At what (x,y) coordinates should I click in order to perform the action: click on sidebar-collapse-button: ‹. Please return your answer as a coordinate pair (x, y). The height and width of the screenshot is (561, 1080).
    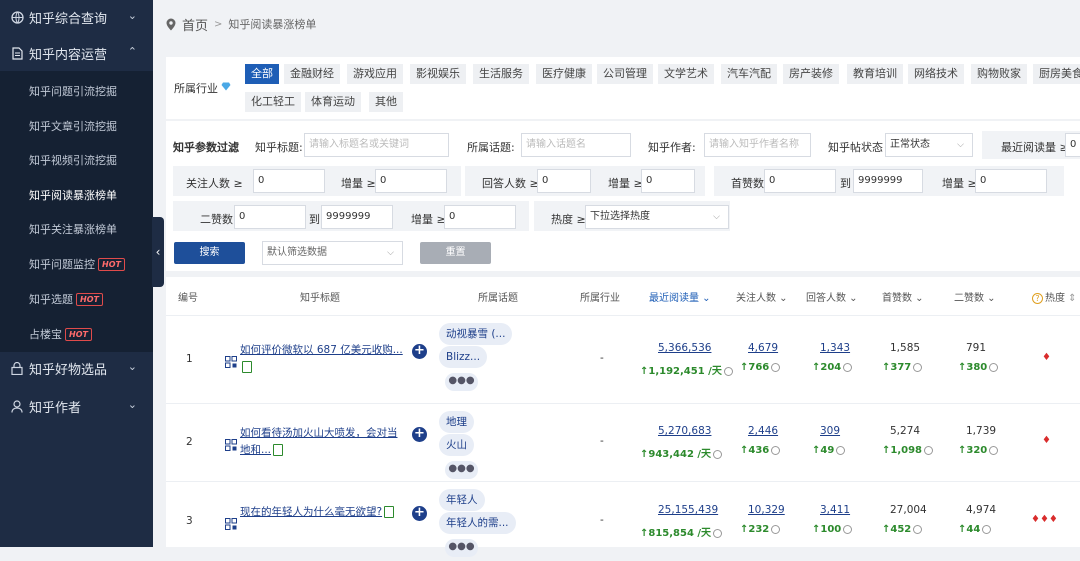
    Looking at the image, I should click on (158, 252).